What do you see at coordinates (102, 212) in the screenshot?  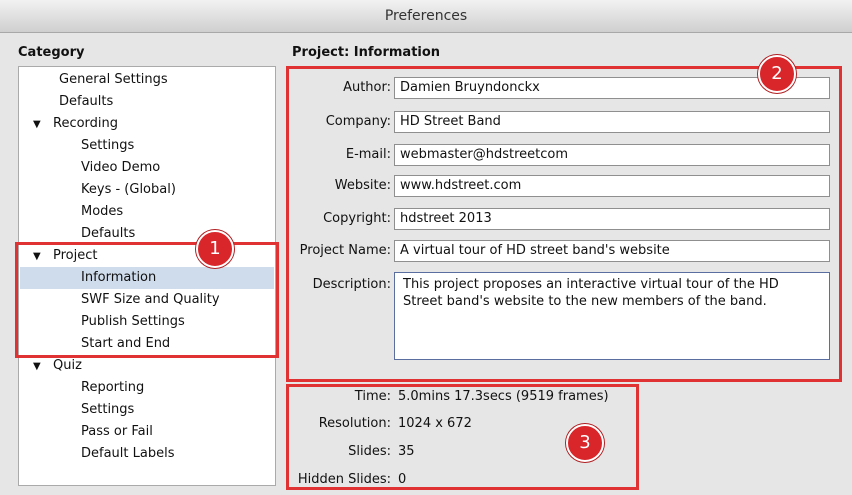 I see `tree-item-modes: Modes` at bounding box center [102, 212].